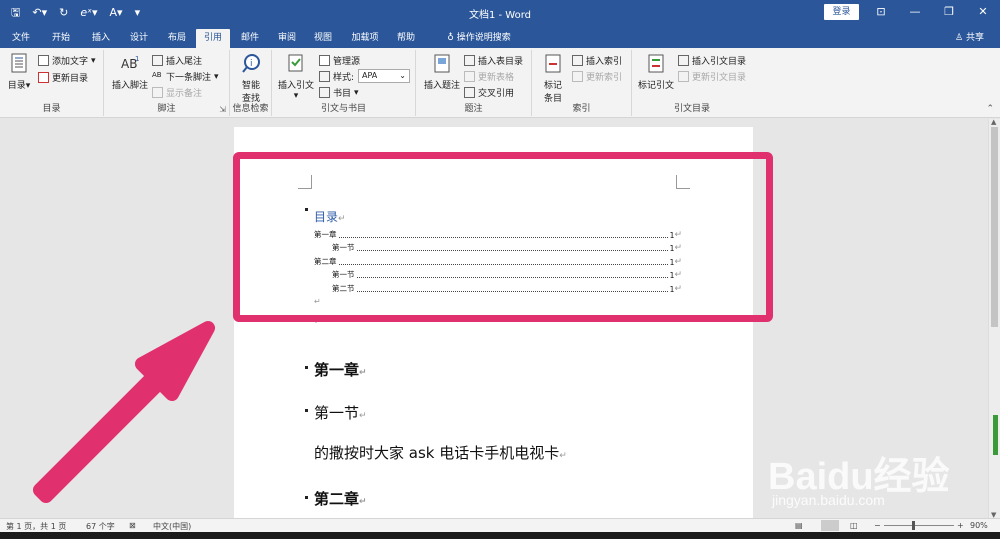 The height and width of the screenshot is (539, 1000). Describe the element at coordinates (915, 12) in the screenshot. I see `minimize-icon: —` at that location.